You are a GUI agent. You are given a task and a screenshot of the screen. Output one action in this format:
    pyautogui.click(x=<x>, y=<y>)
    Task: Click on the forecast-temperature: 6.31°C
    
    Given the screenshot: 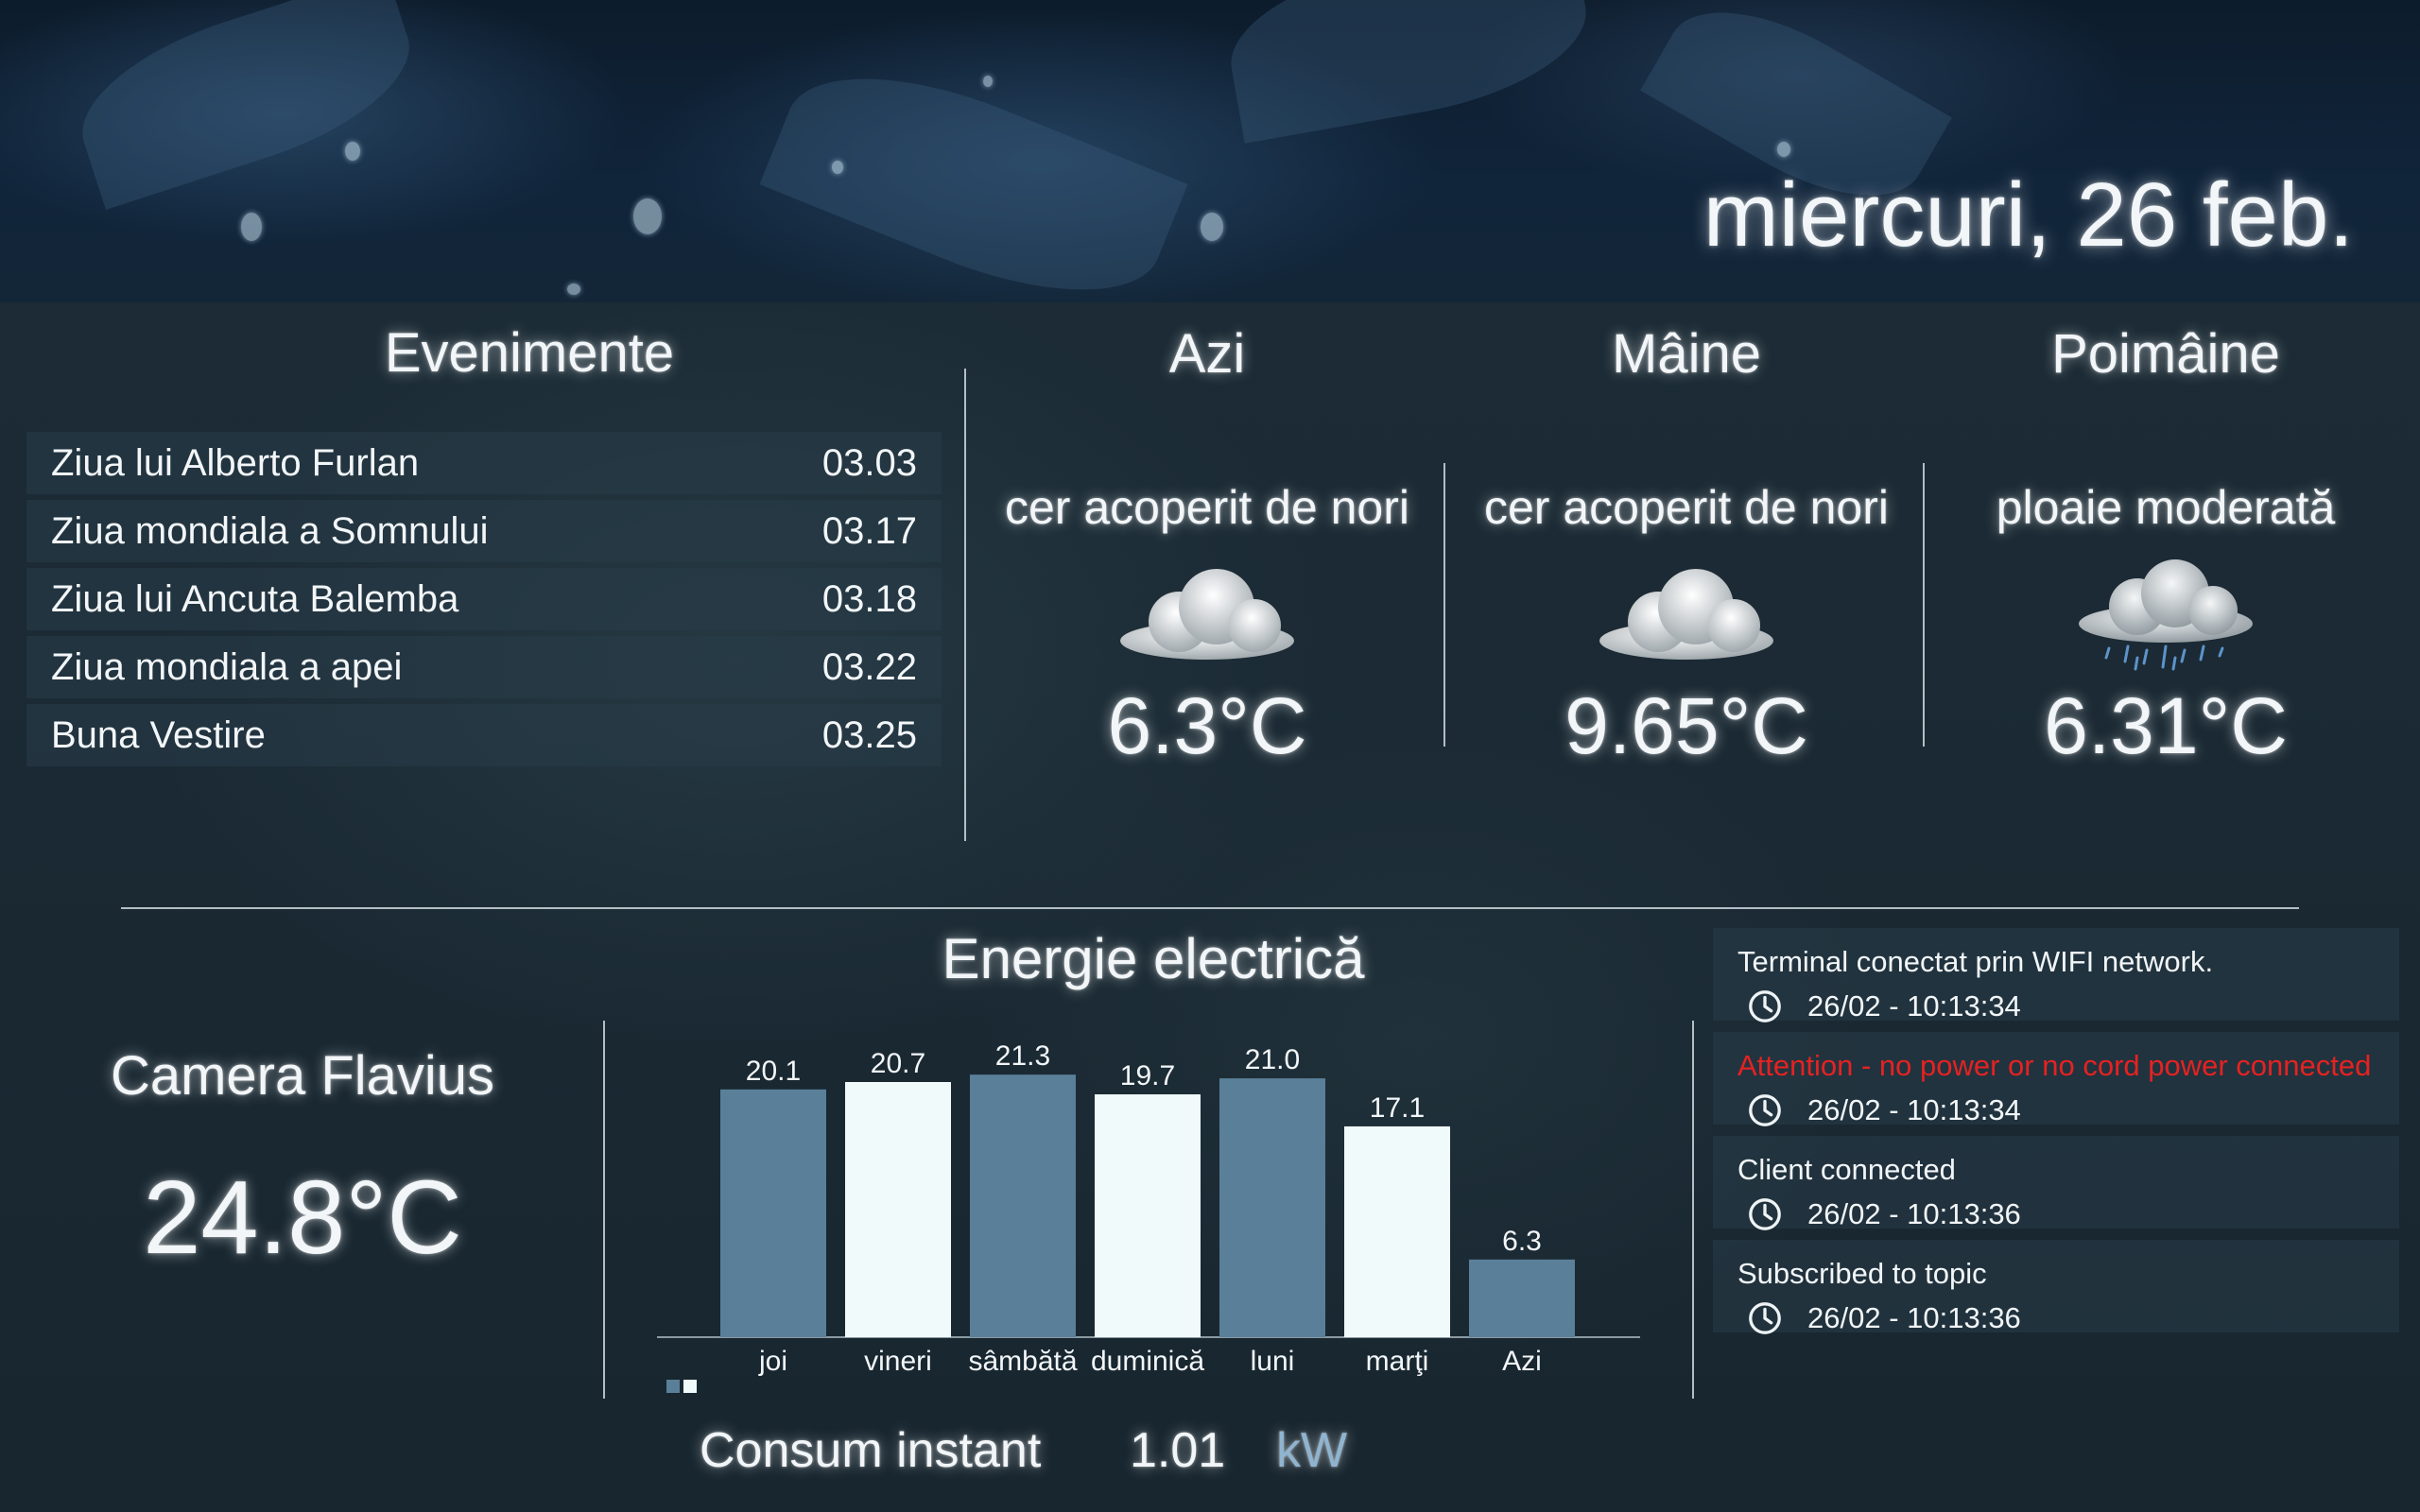 What is the action you would take?
    pyautogui.click(x=2166, y=725)
    